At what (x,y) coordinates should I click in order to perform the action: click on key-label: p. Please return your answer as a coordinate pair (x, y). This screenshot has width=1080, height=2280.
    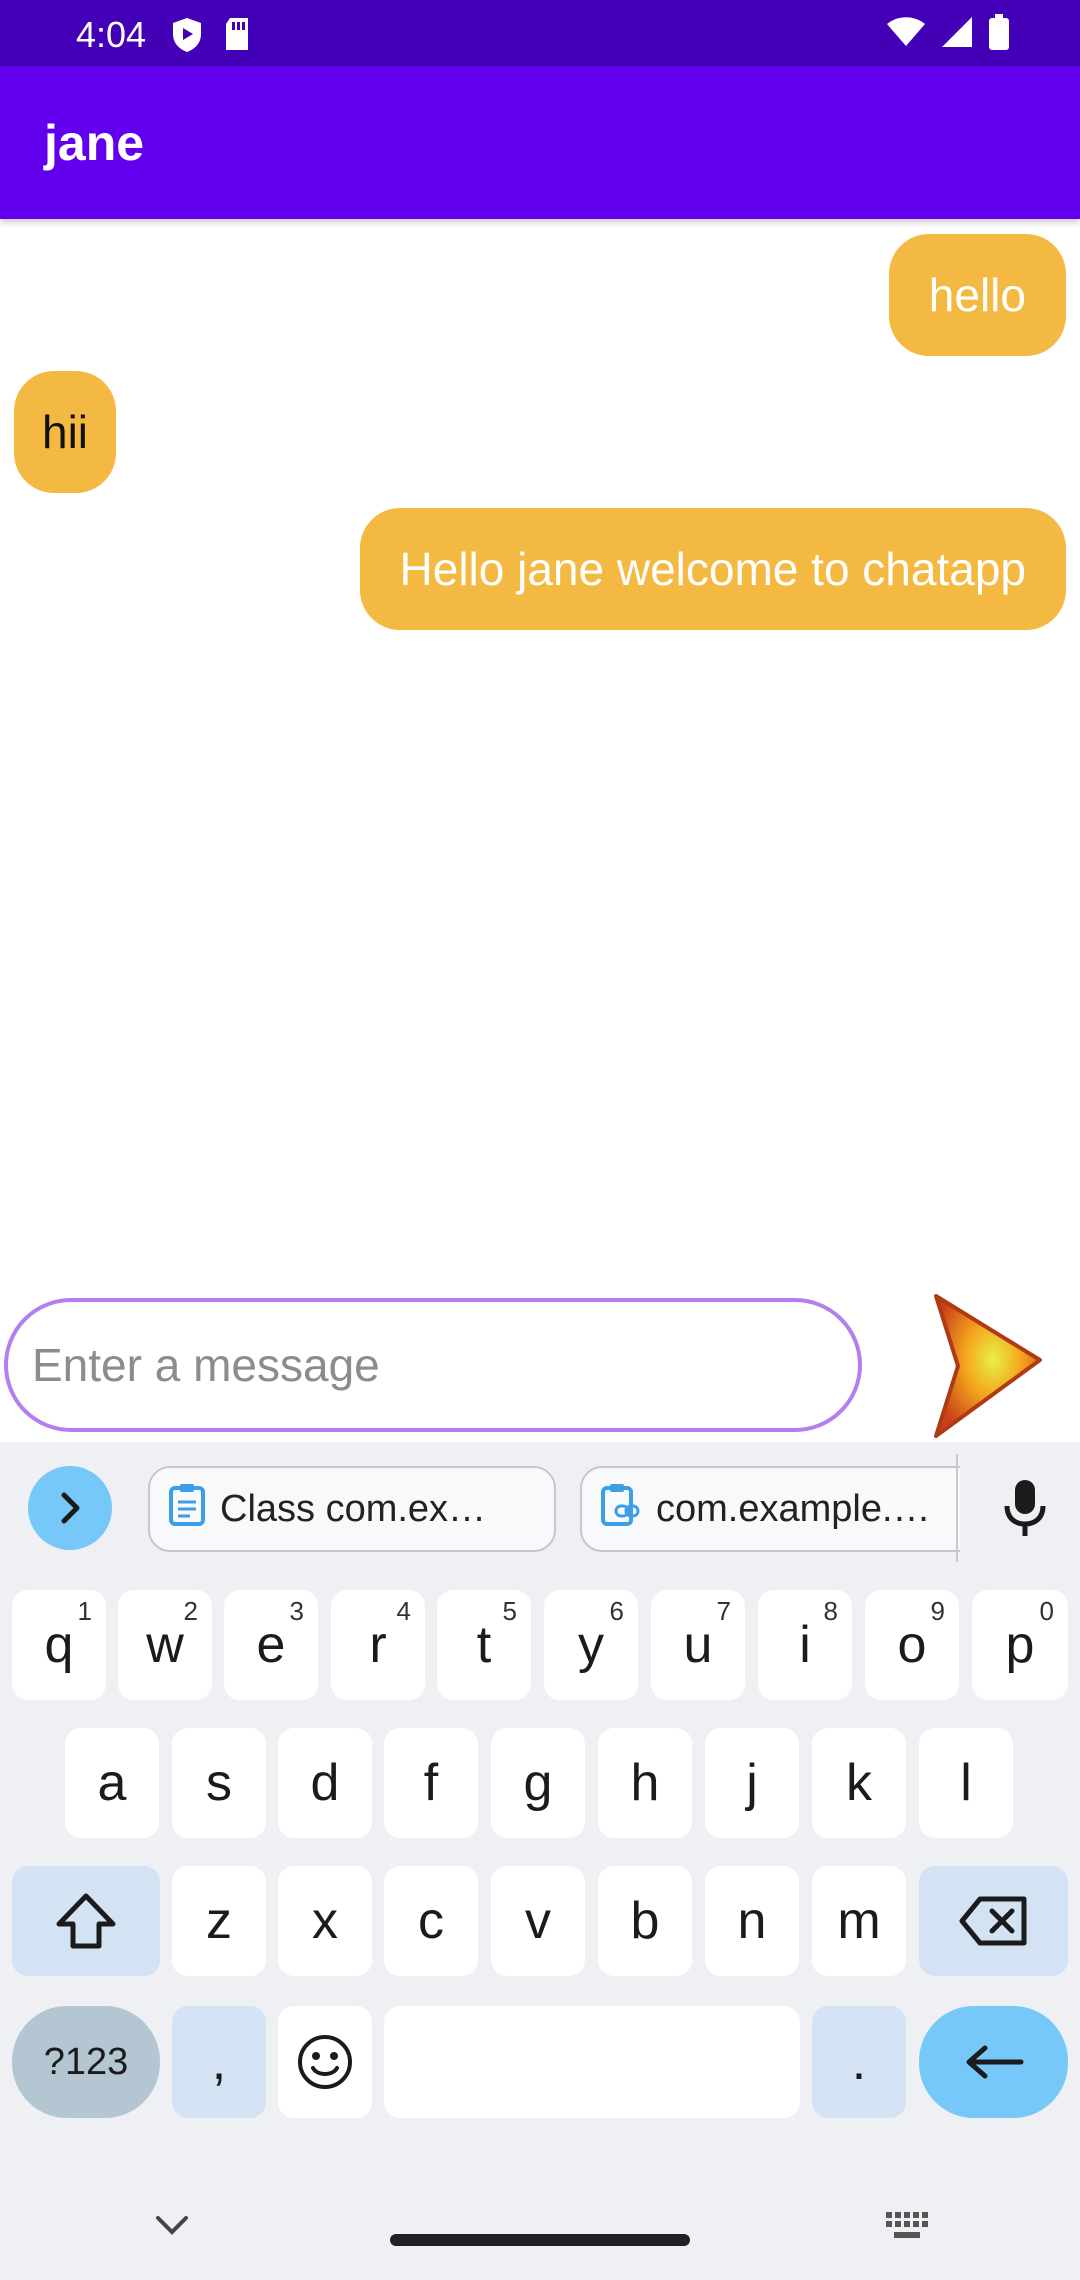
    Looking at the image, I should click on (1020, 1645).